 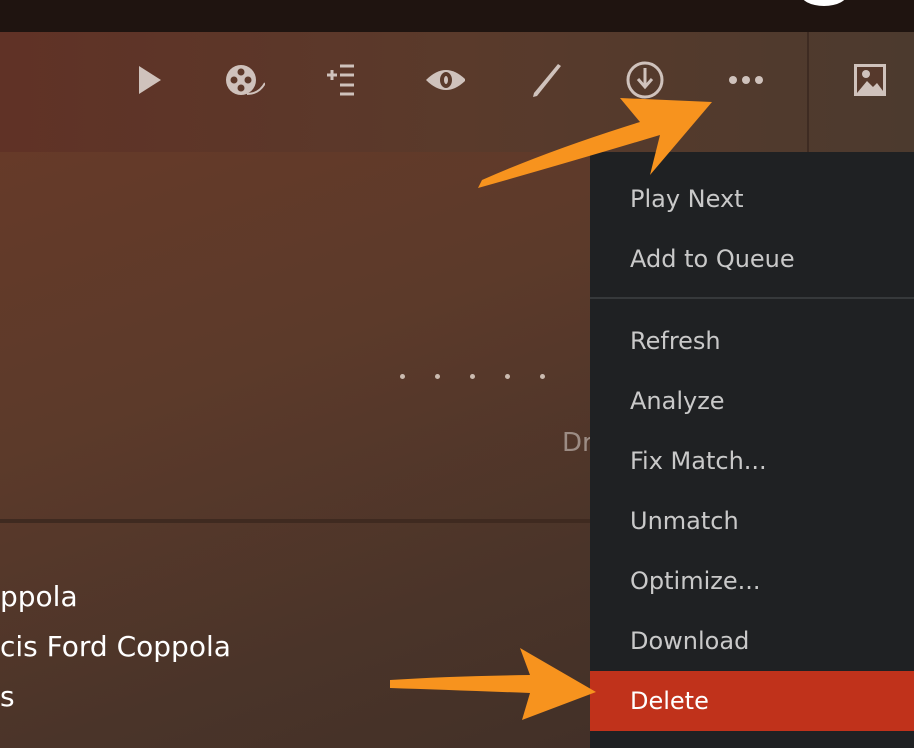 What do you see at coordinates (493, 684) in the screenshot?
I see `arrow-to-delete` at bounding box center [493, 684].